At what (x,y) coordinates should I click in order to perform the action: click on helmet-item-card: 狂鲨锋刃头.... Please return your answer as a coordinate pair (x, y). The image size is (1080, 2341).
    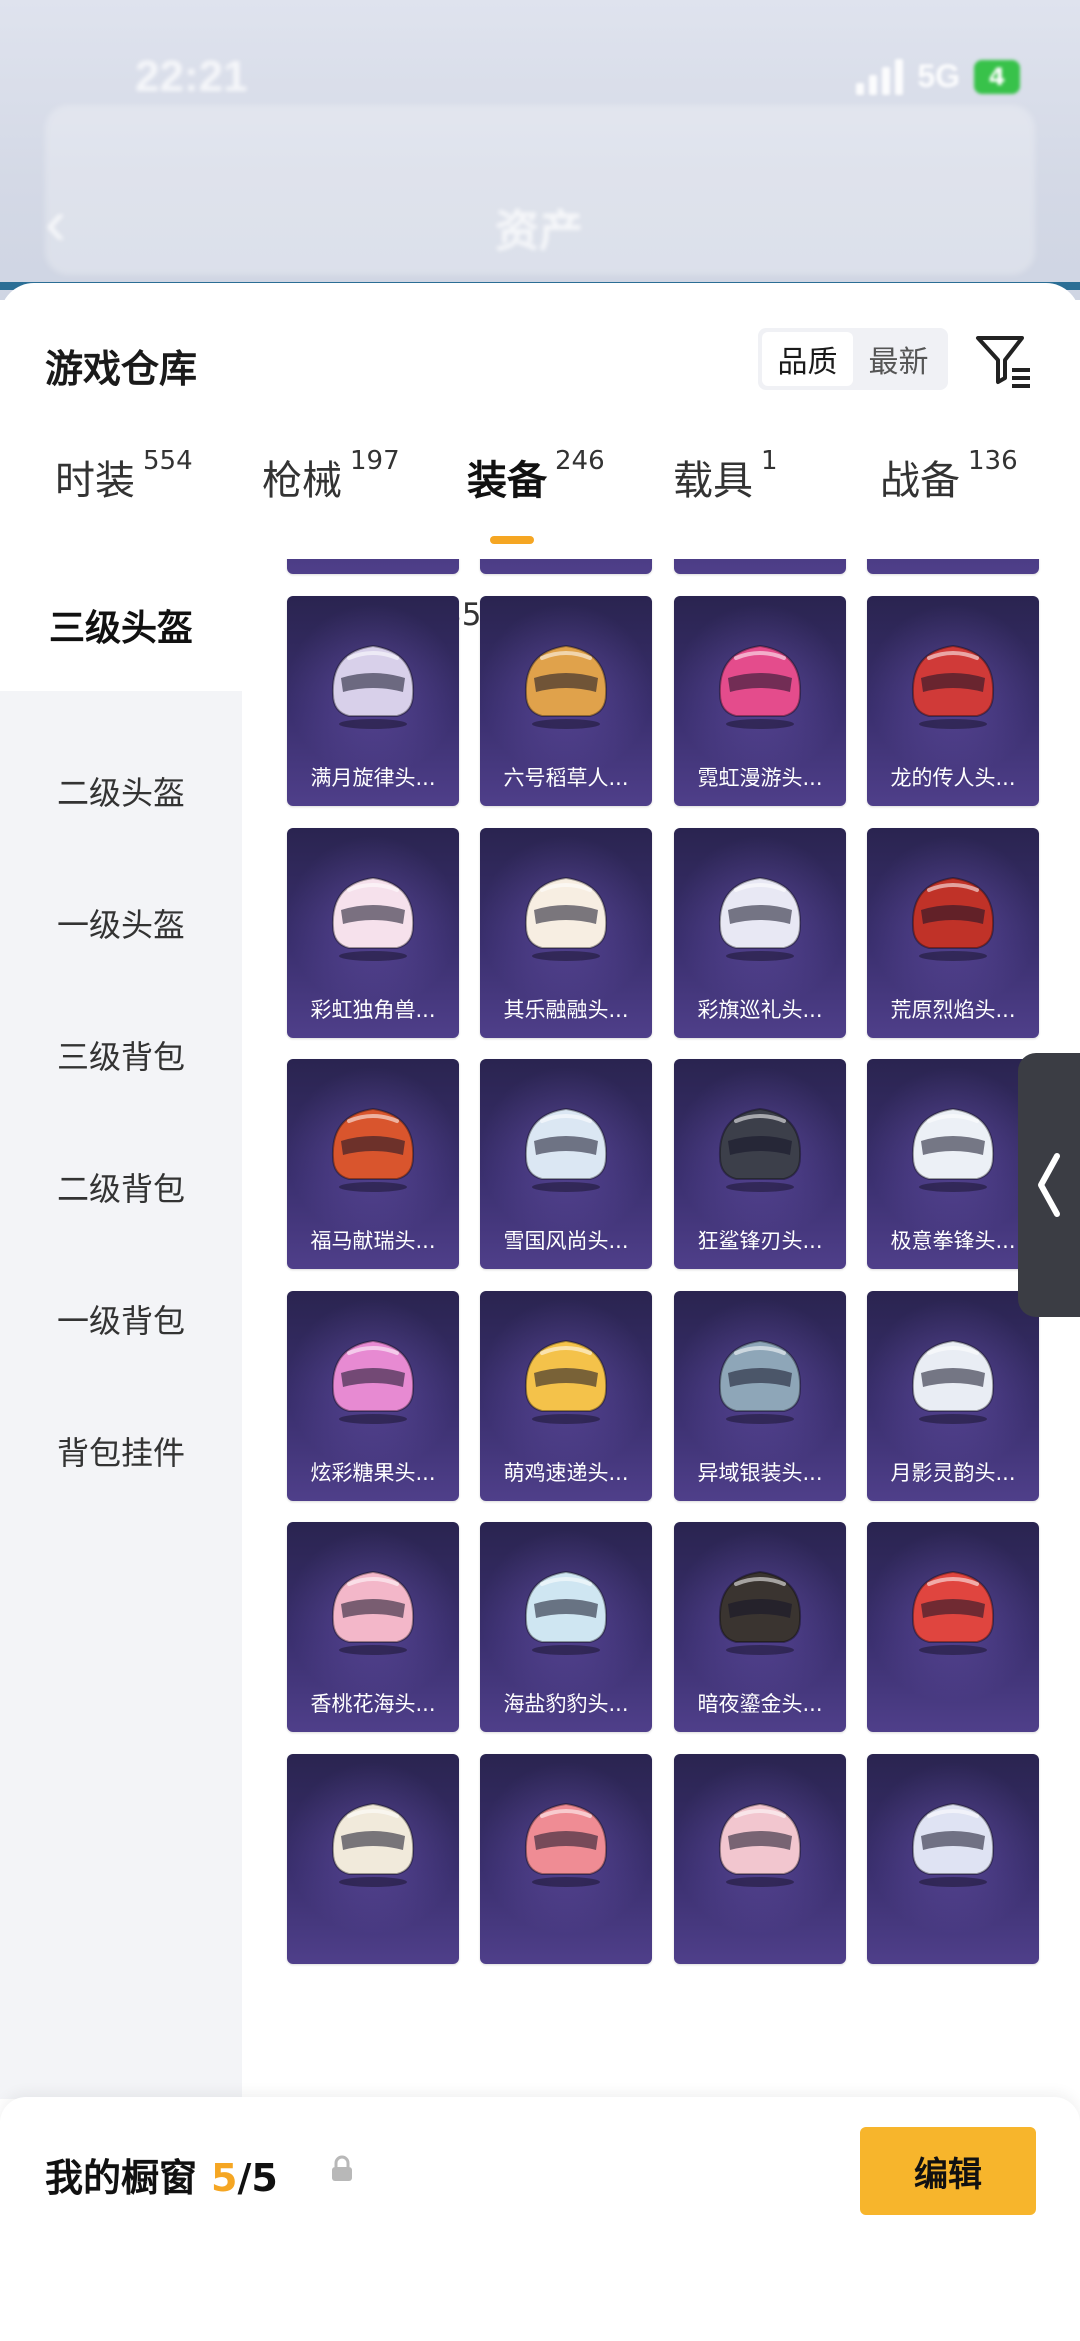
    Looking at the image, I should click on (760, 1164).